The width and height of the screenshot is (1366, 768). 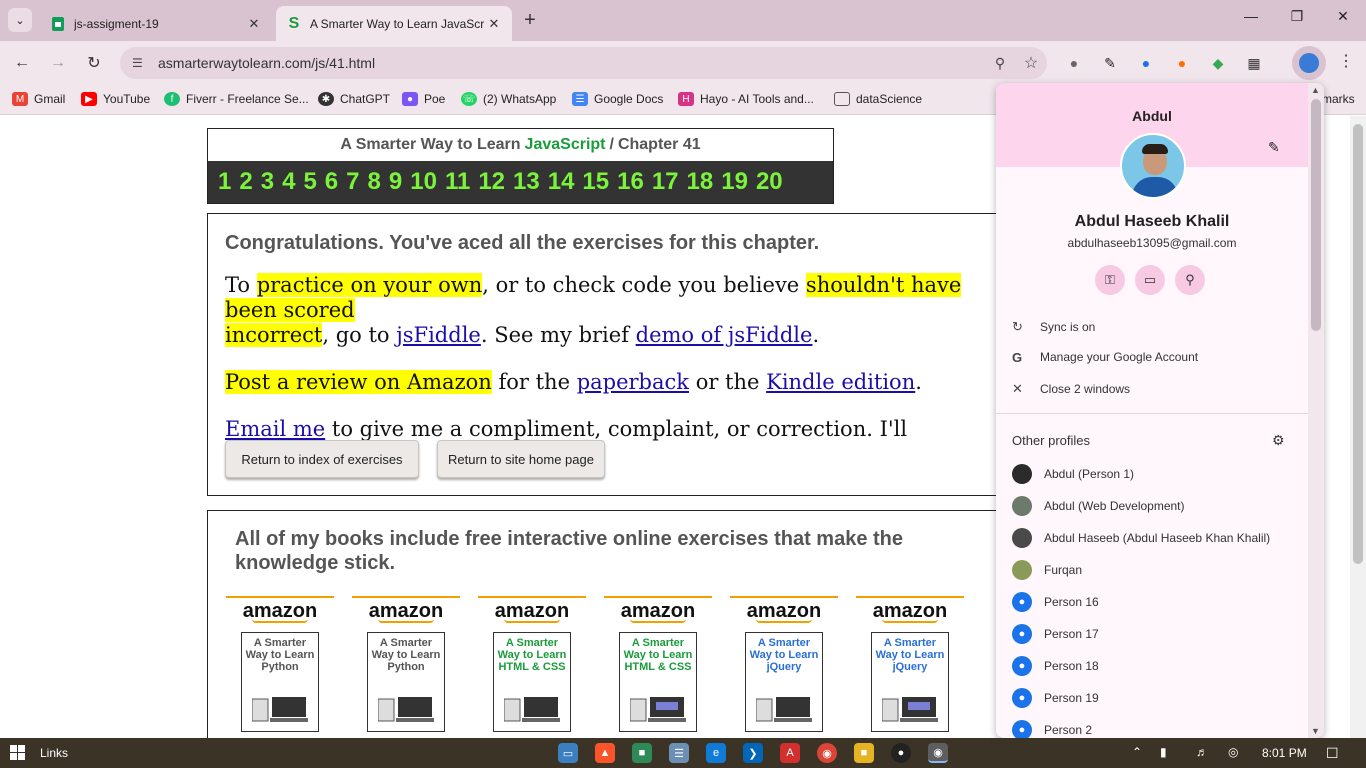 What do you see at coordinates (1157, 357) in the screenshot?
I see `manage-account-row: G Manage your Google Account` at bounding box center [1157, 357].